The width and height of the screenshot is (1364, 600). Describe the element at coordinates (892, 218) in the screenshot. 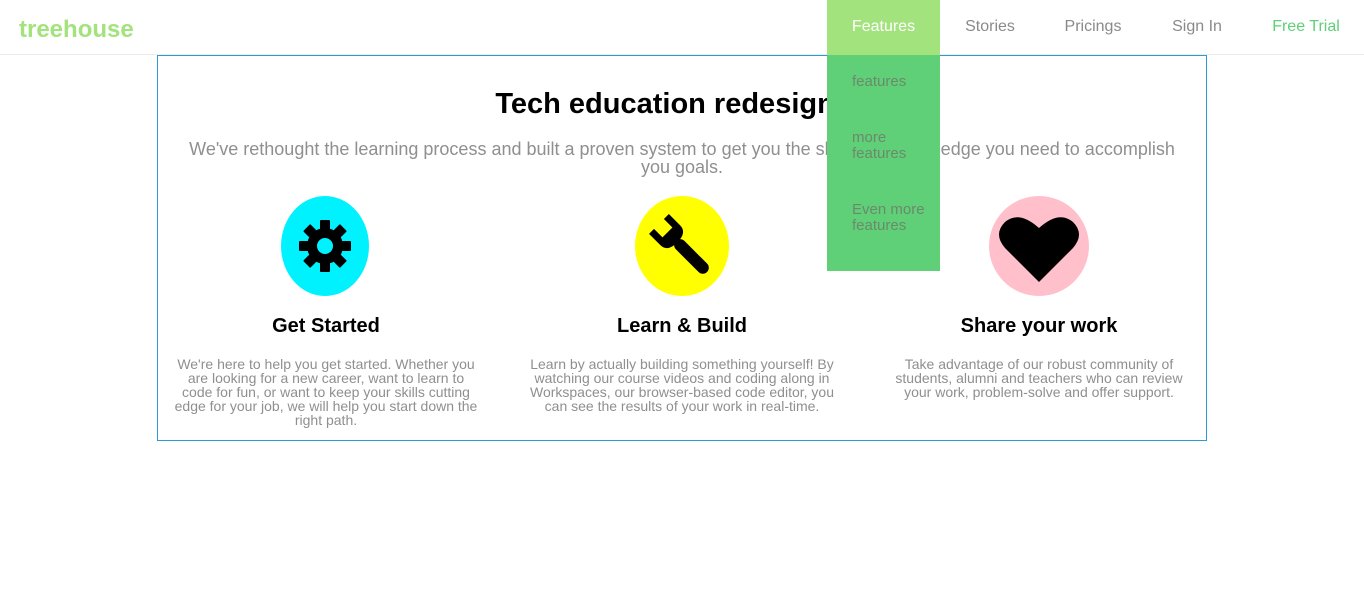

I see `dropdown-item-even-more-features: Even more features` at that location.